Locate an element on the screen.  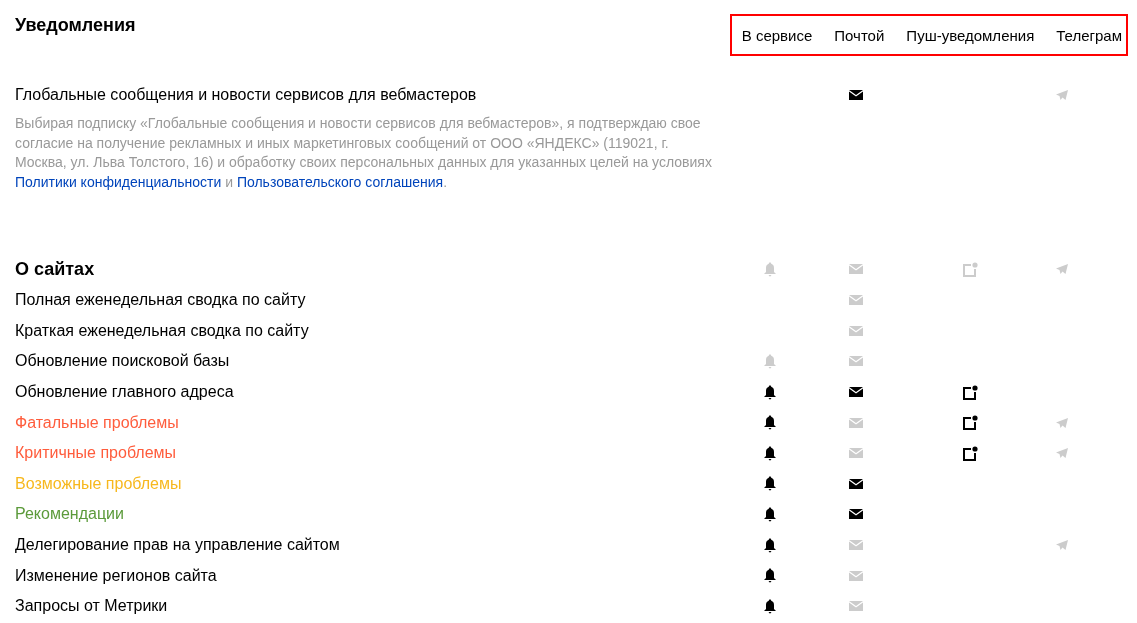
policy-link: Политики конфиденциальности is located at coordinates (118, 181).